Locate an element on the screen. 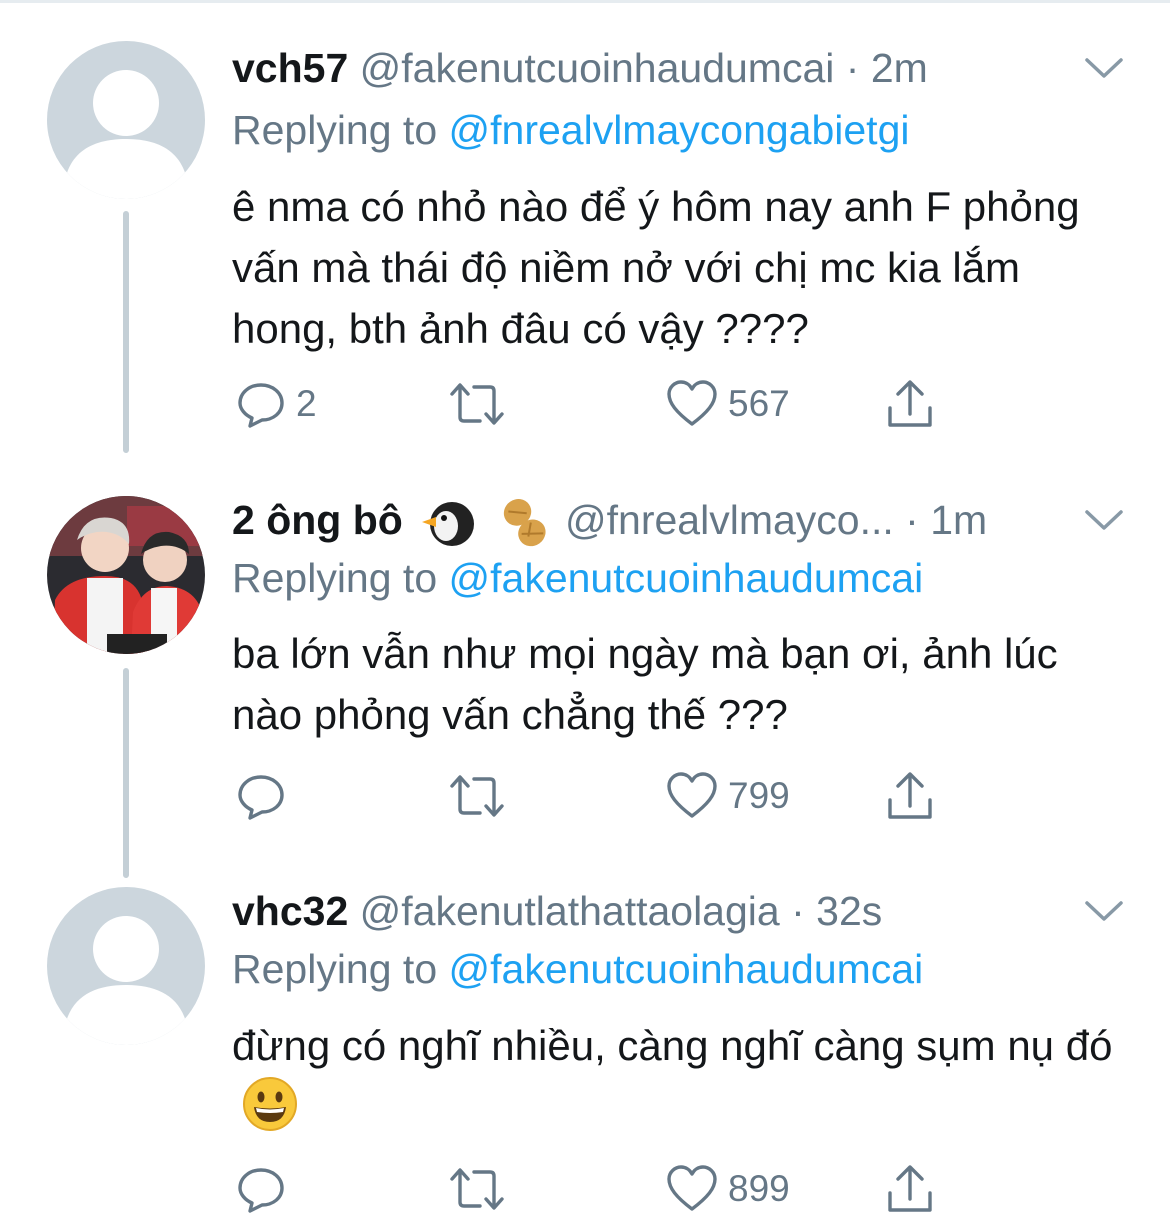  like-button: 799 is located at coordinates (728, 796).